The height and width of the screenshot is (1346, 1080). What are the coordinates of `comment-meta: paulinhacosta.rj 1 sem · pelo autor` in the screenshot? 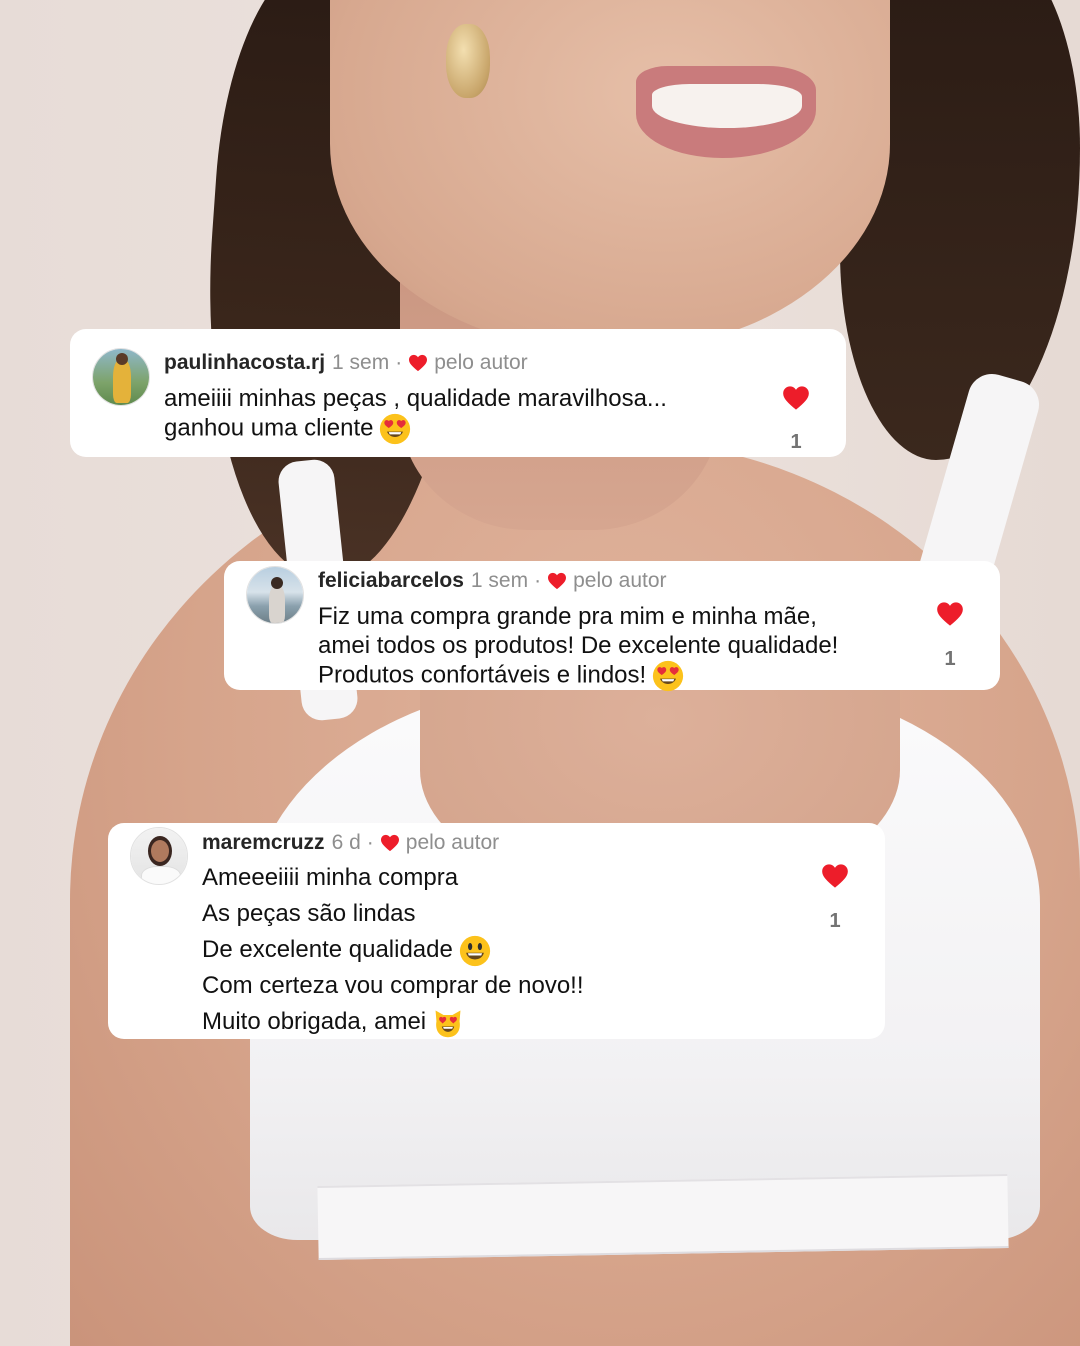 It's located at (346, 363).